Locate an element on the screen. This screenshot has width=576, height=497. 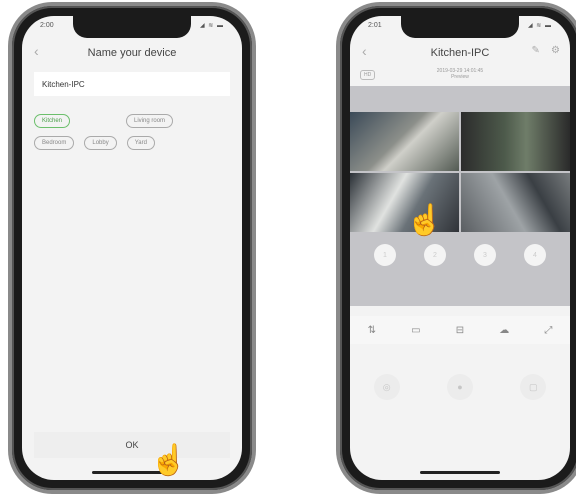
speak-button-icon: ◎ is located at coordinates (386, 387).